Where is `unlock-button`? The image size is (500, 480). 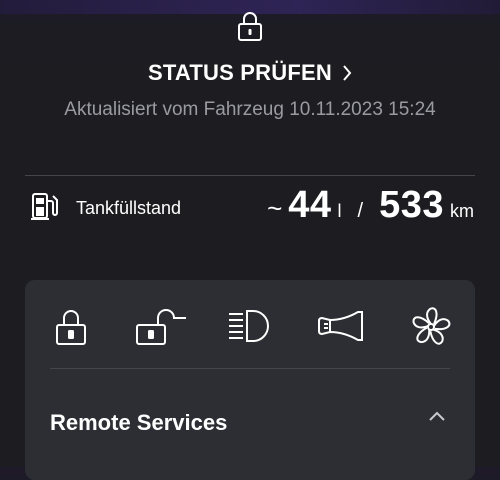
unlock-button is located at coordinates (161, 329).